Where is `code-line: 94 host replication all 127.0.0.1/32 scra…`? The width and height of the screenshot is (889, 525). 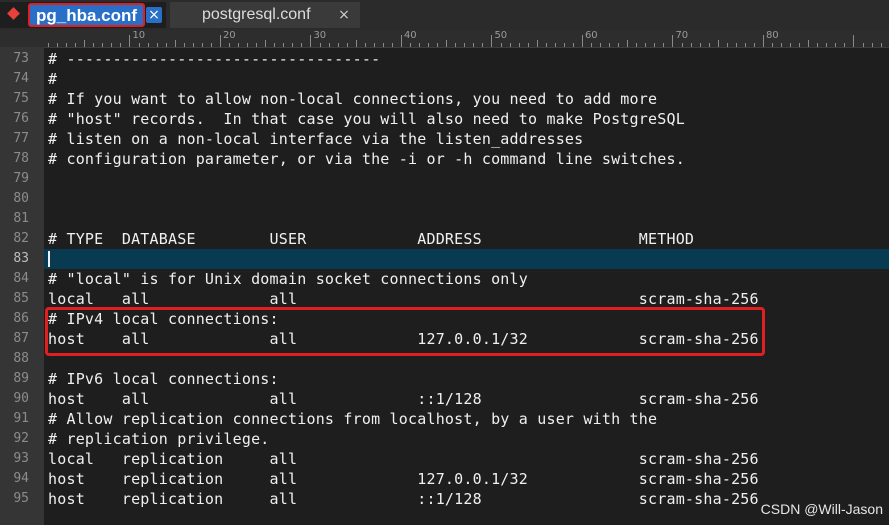
code-line: 94 host replication all 127.0.0.1/32 scra… is located at coordinates (444, 479).